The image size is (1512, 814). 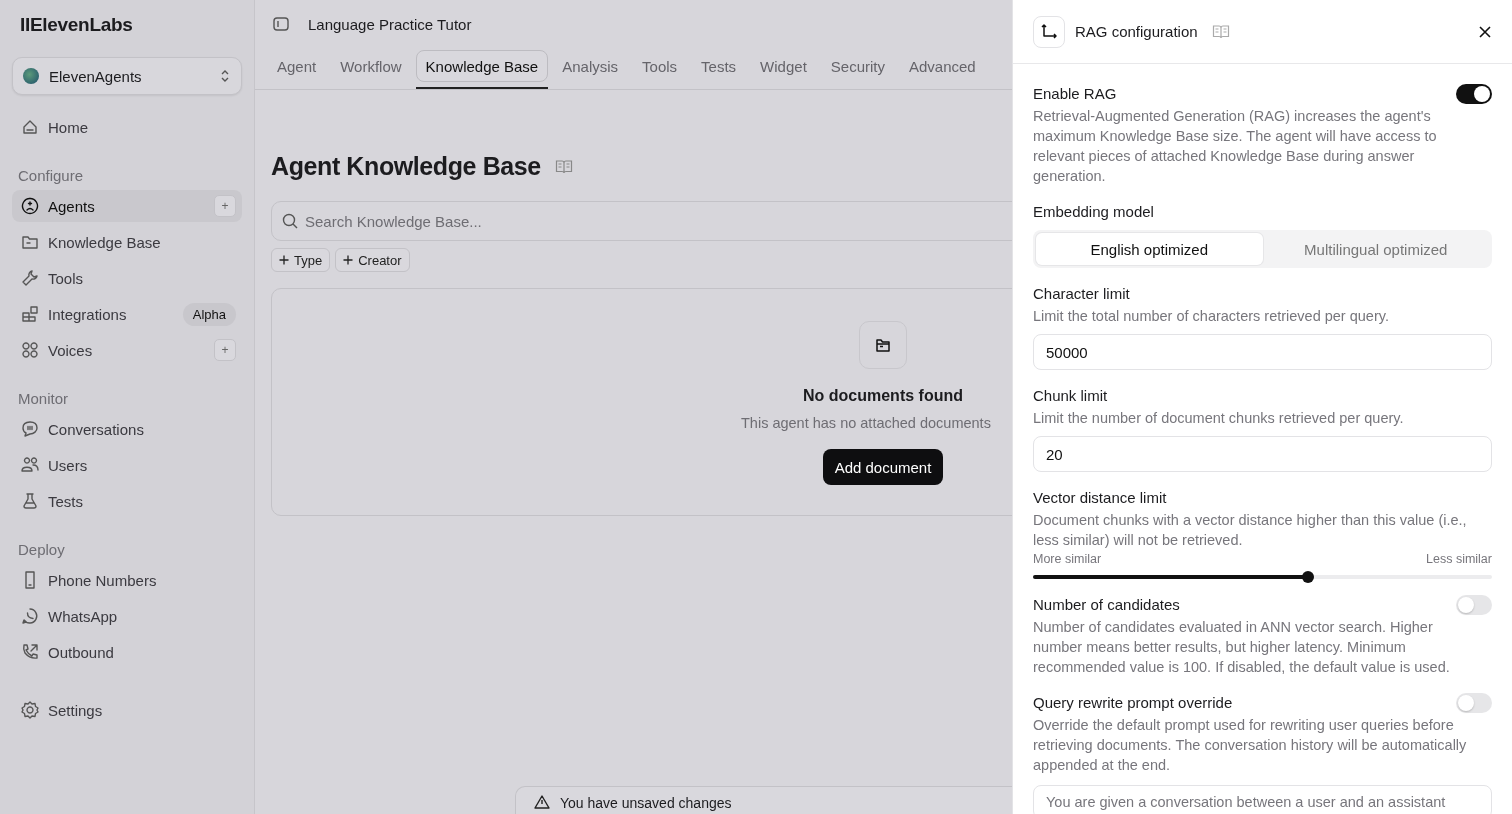 I want to click on circles-icon, so click(x=30, y=350).